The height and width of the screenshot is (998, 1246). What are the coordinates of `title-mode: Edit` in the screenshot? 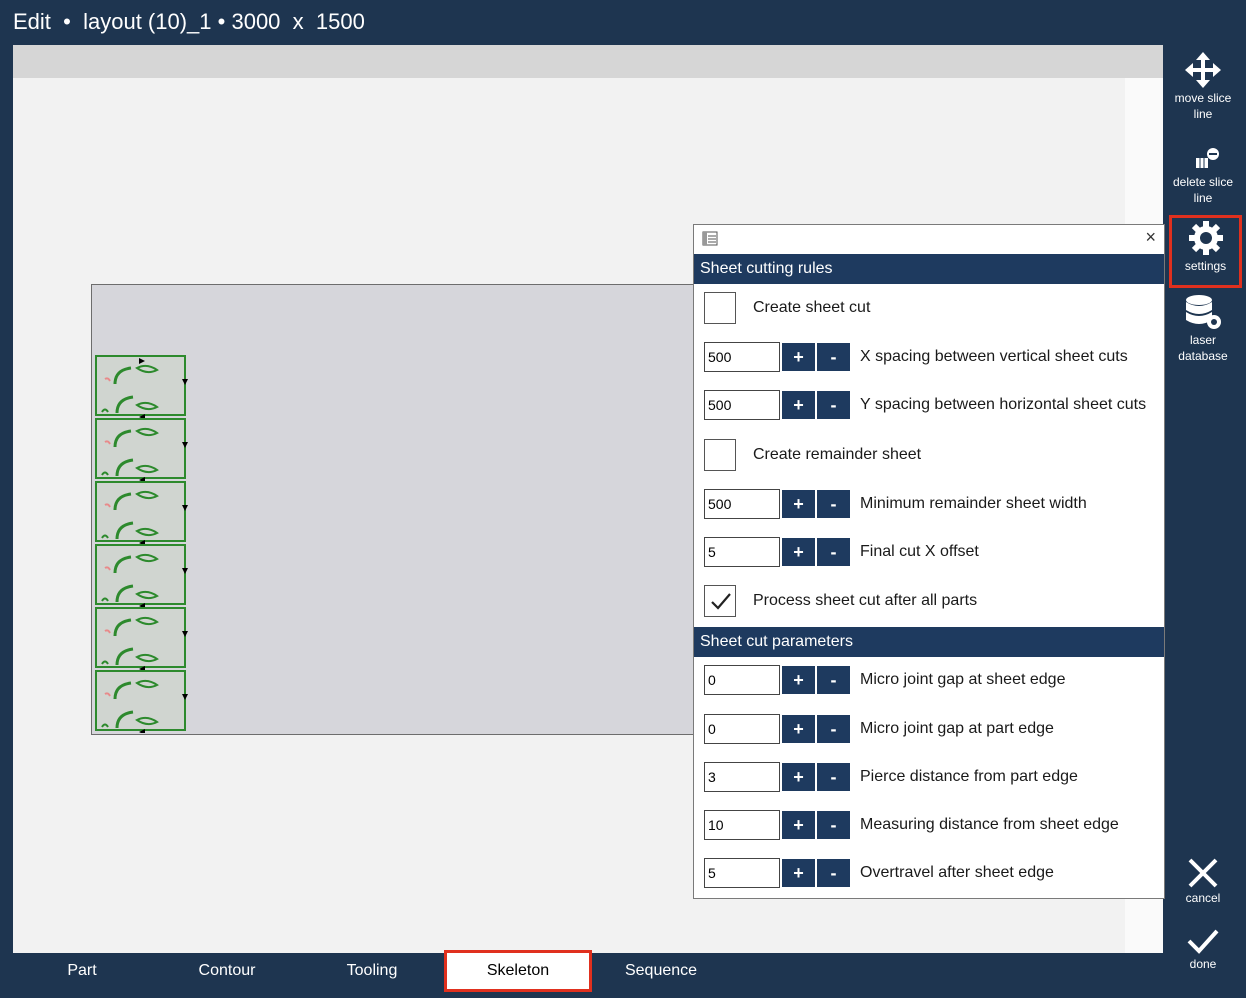 It's located at (32, 21).